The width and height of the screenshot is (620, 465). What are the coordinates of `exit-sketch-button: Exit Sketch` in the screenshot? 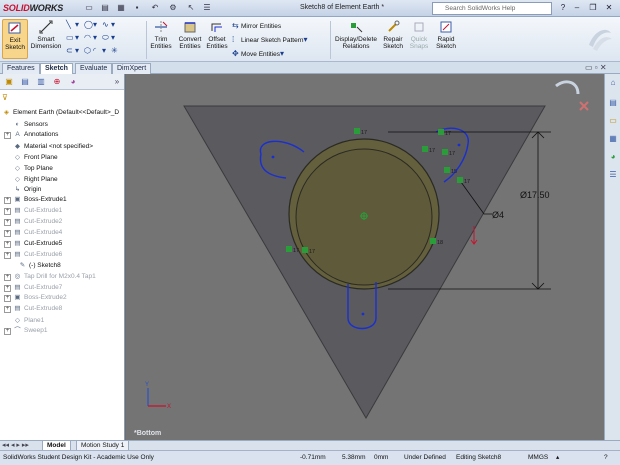 It's located at (15, 39).